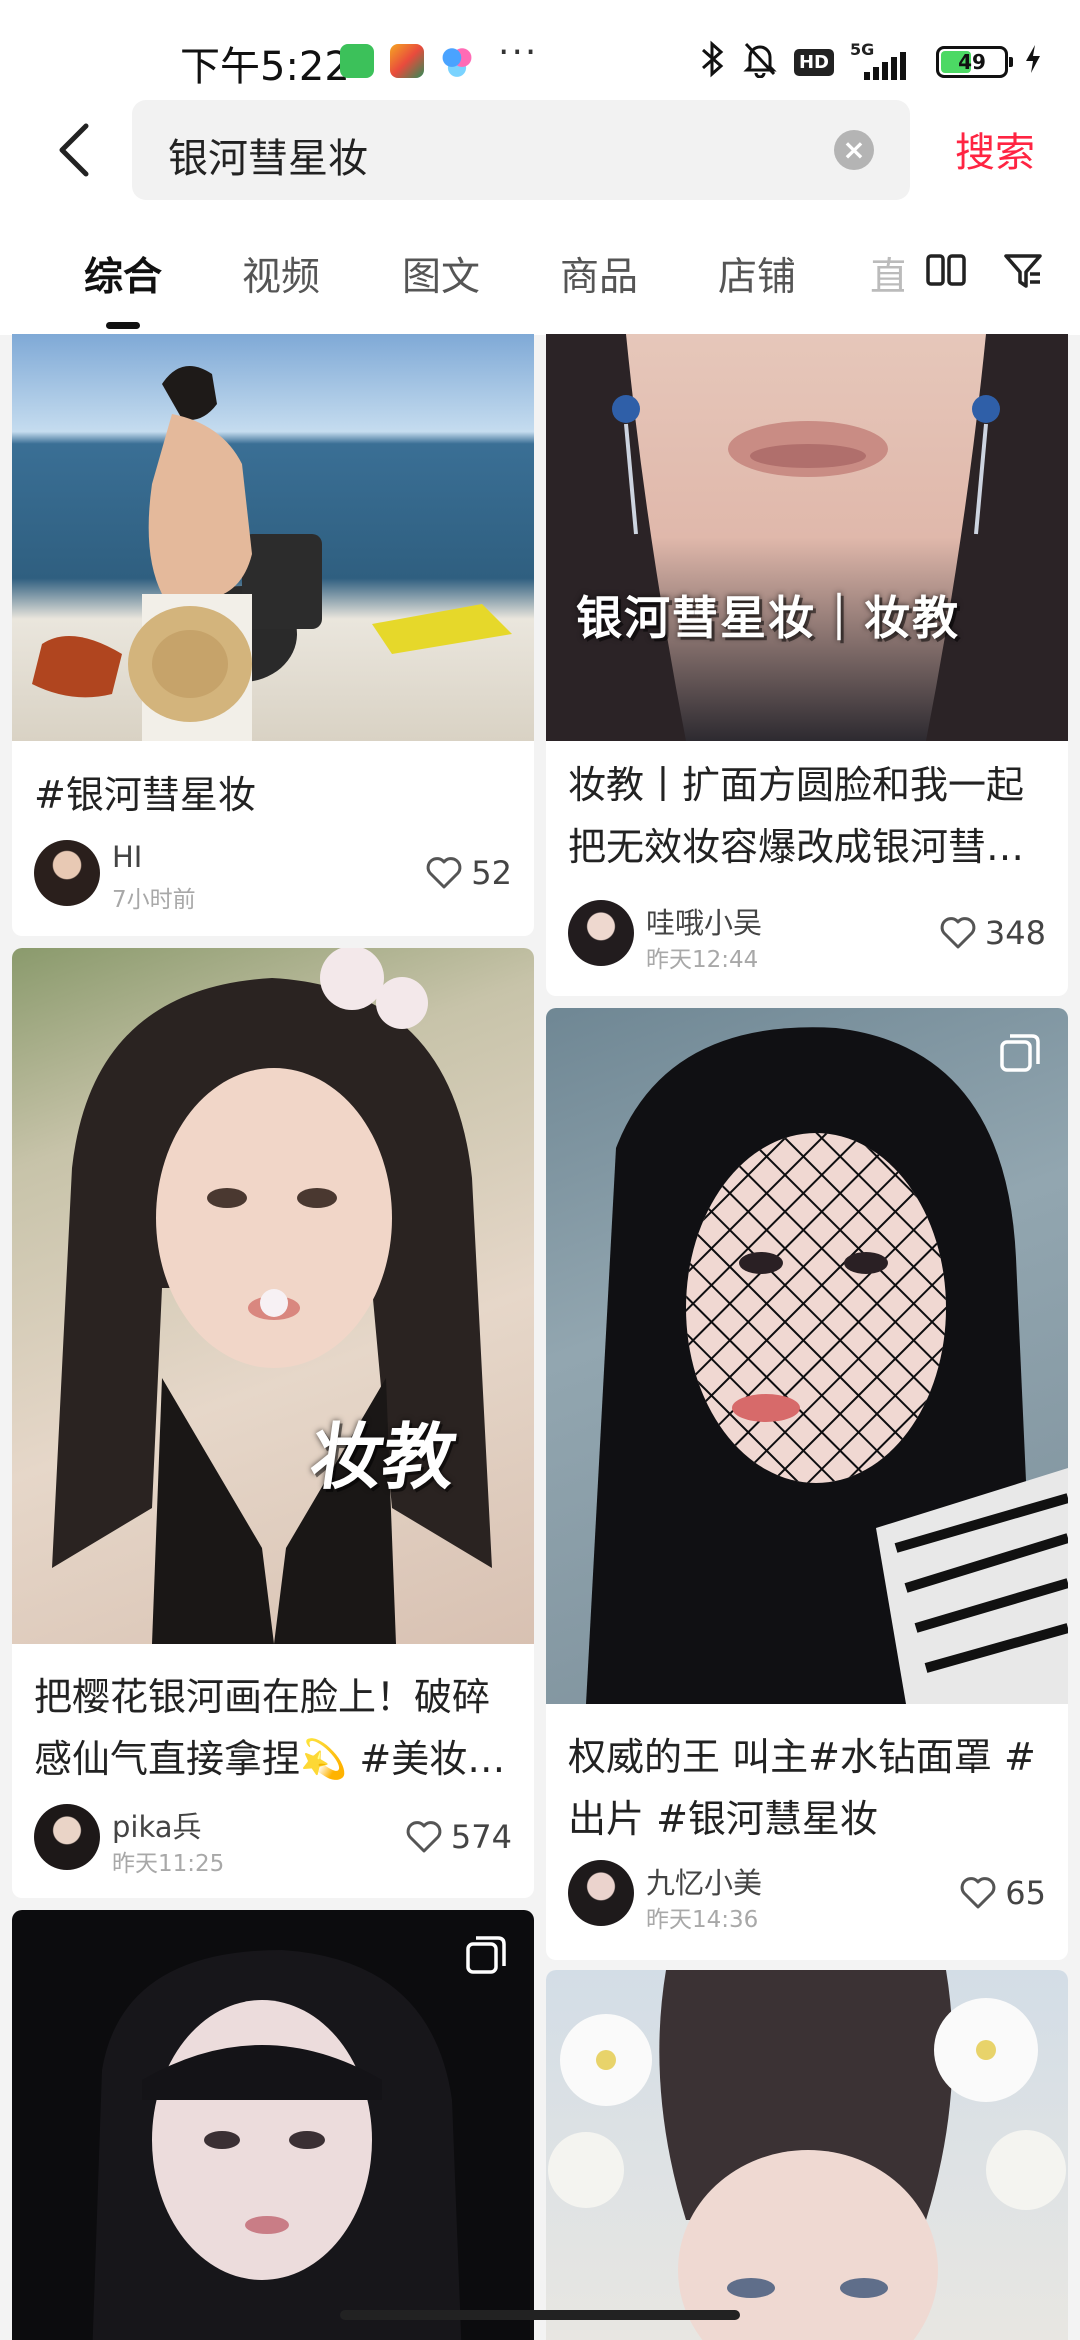 Image resolution: width=1080 pixels, height=2340 pixels. Describe the element at coordinates (1033, 62) in the screenshot. I see `charging-icon` at that location.